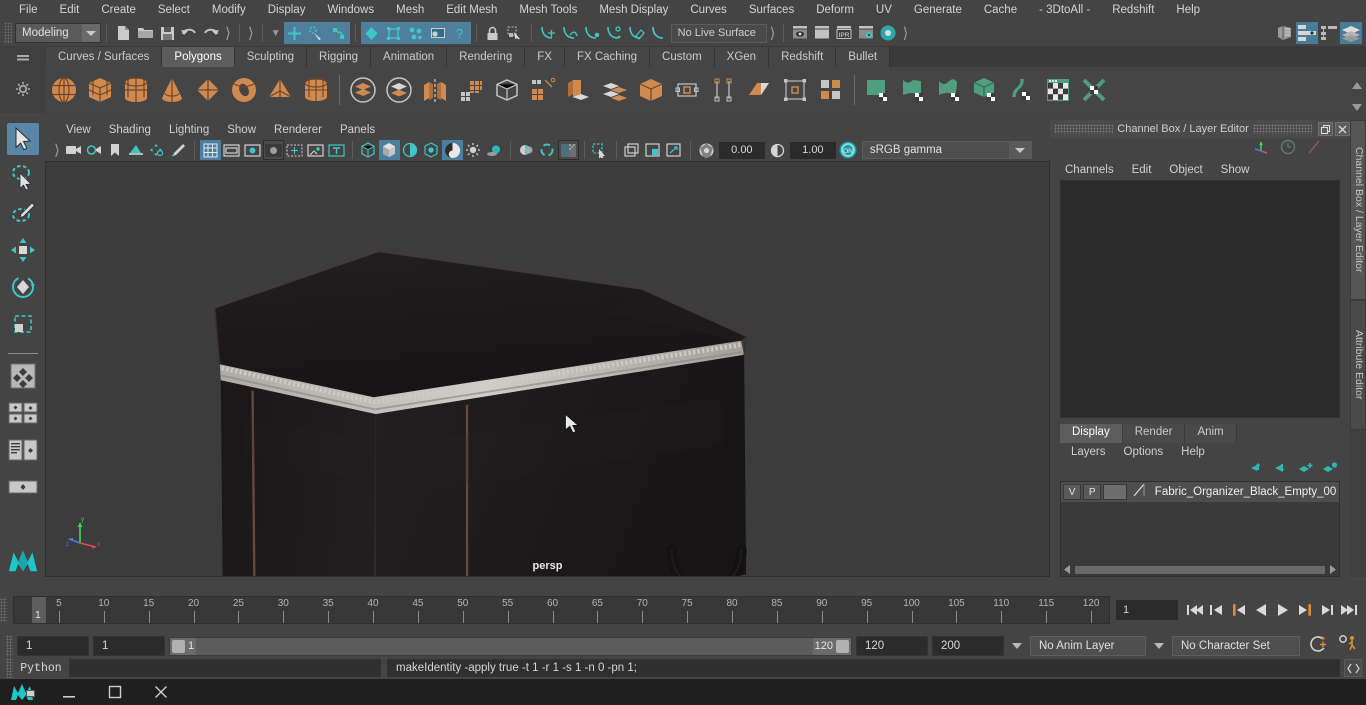  What do you see at coordinates (315, 150) in the screenshot?
I see `safe-action-icon` at bounding box center [315, 150].